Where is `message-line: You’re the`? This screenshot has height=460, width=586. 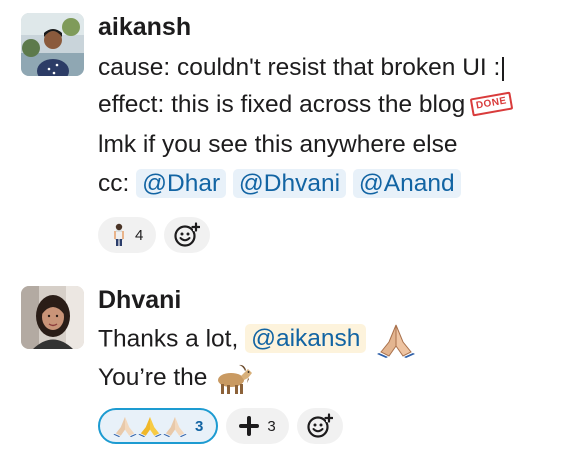 message-line: You’re the is located at coordinates (176, 378).